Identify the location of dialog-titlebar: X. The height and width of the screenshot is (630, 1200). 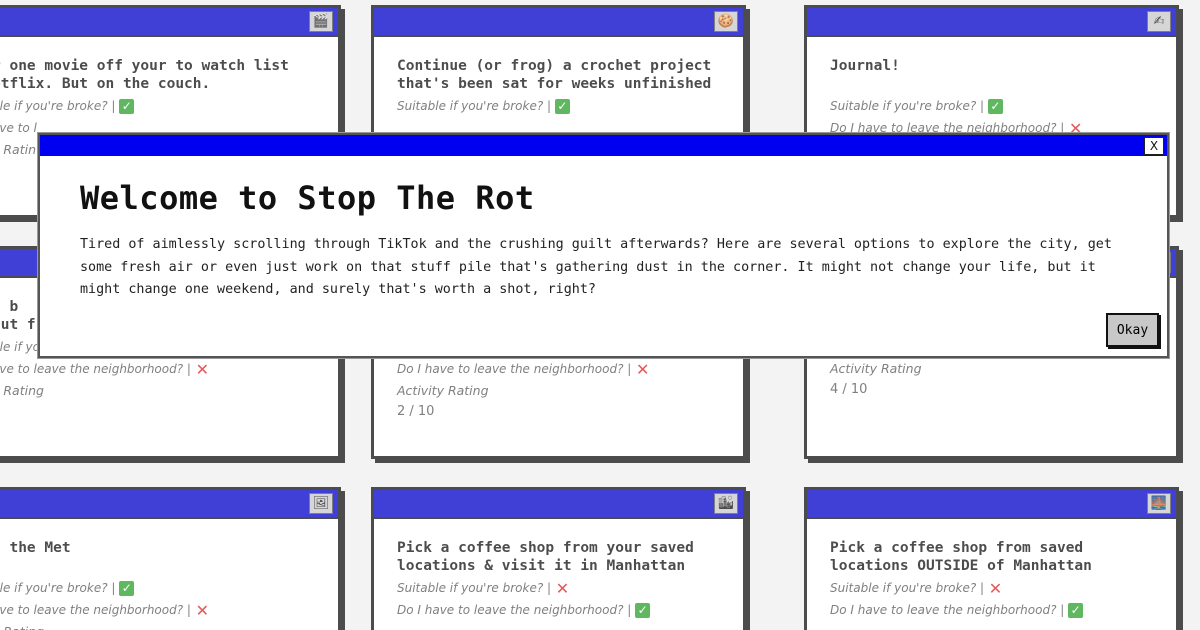
(603, 145).